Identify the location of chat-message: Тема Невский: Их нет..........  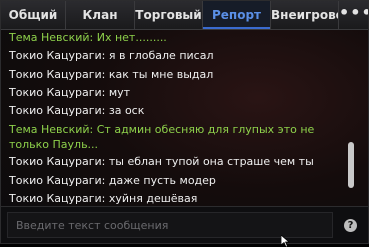
(88, 37).